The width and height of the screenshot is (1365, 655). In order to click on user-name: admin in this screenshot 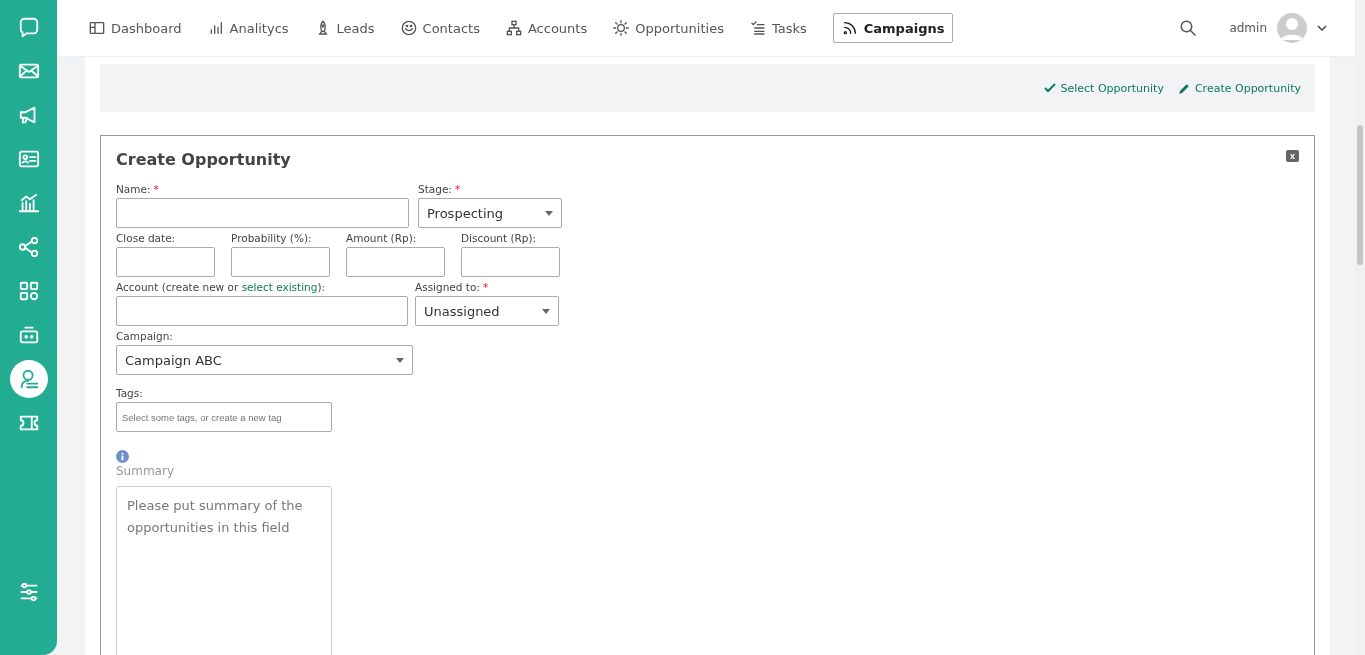, I will do `click(1248, 28)`.